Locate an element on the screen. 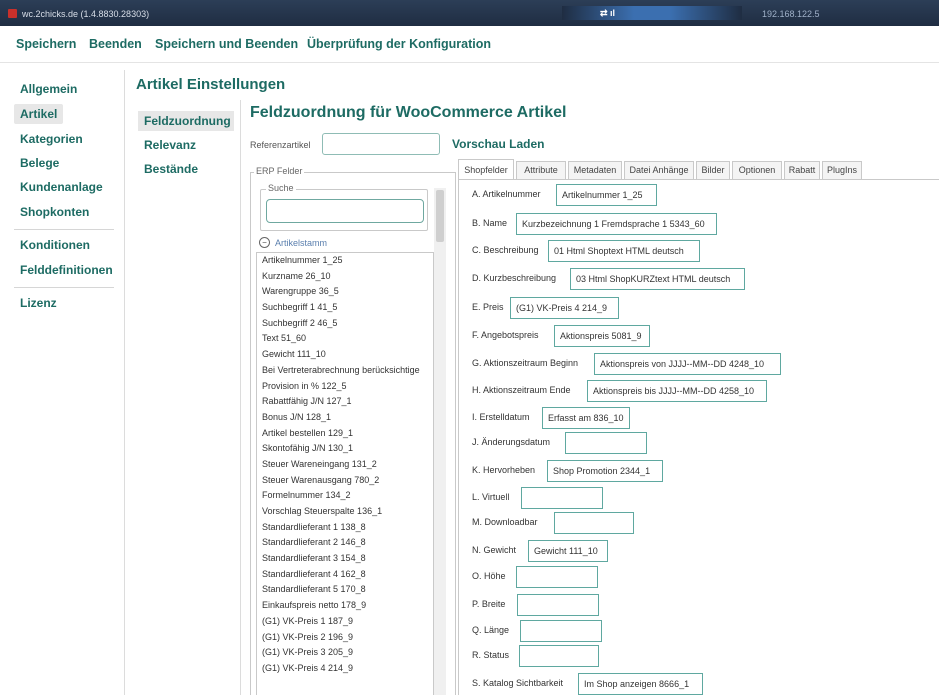 This screenshot has height=695, width=939. erp-field-item: Bei Vertreterabrechnung berücksichtige is located at coordinates (345, 371).